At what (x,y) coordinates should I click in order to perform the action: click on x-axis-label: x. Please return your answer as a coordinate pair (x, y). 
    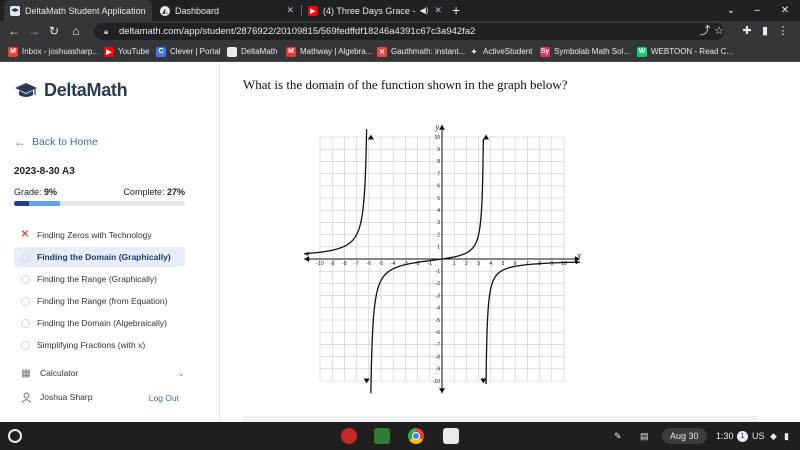
    Looking at the image, I should click on (578, 255).